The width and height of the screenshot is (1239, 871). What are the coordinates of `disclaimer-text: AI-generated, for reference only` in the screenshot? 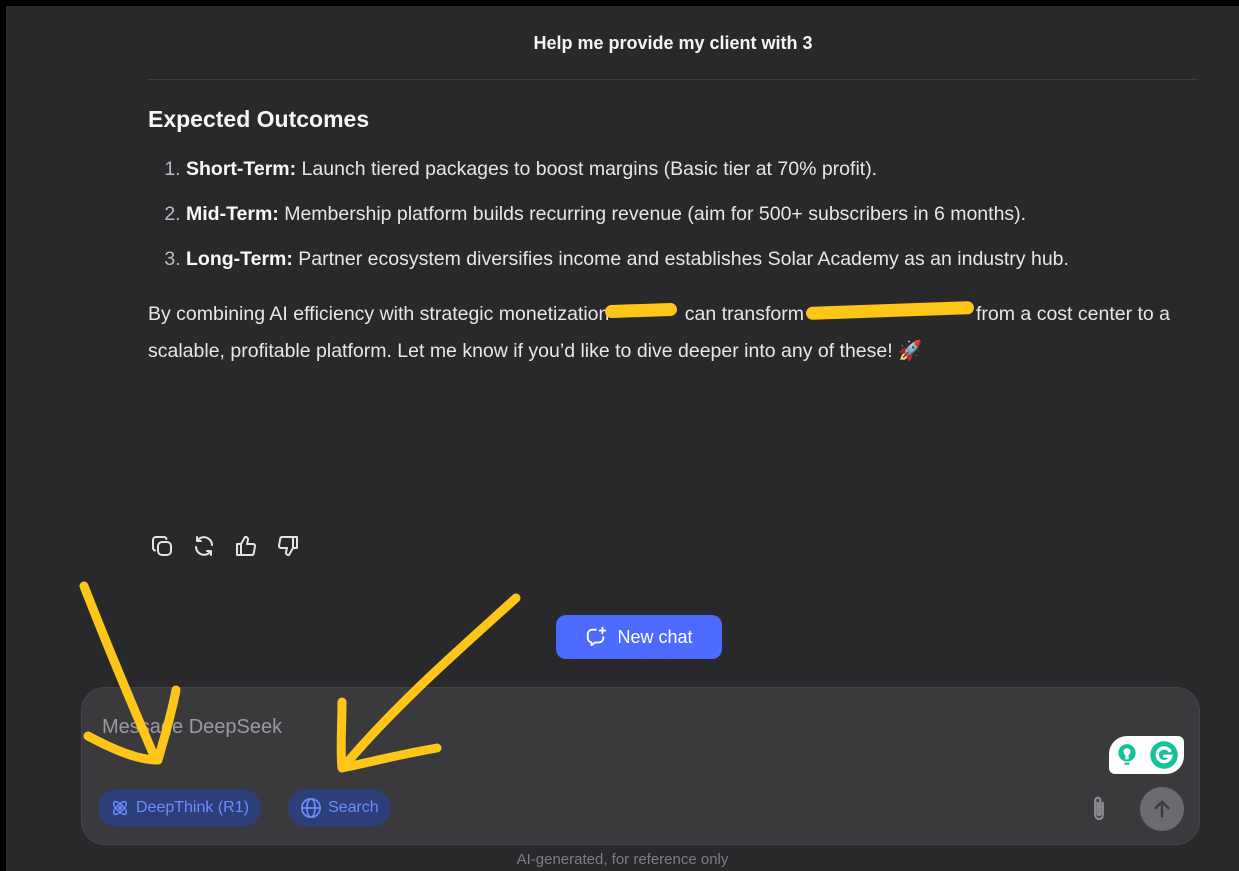 It's located at (622, 859).